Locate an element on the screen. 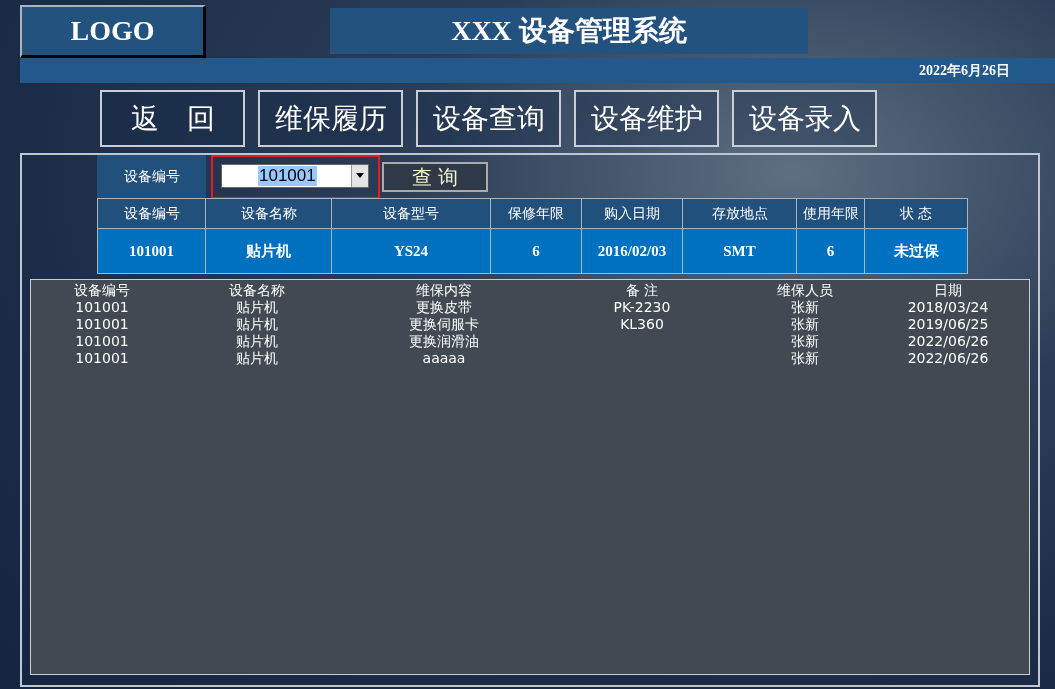  table-cell: 未过保 is located at coordinates (916, 251).